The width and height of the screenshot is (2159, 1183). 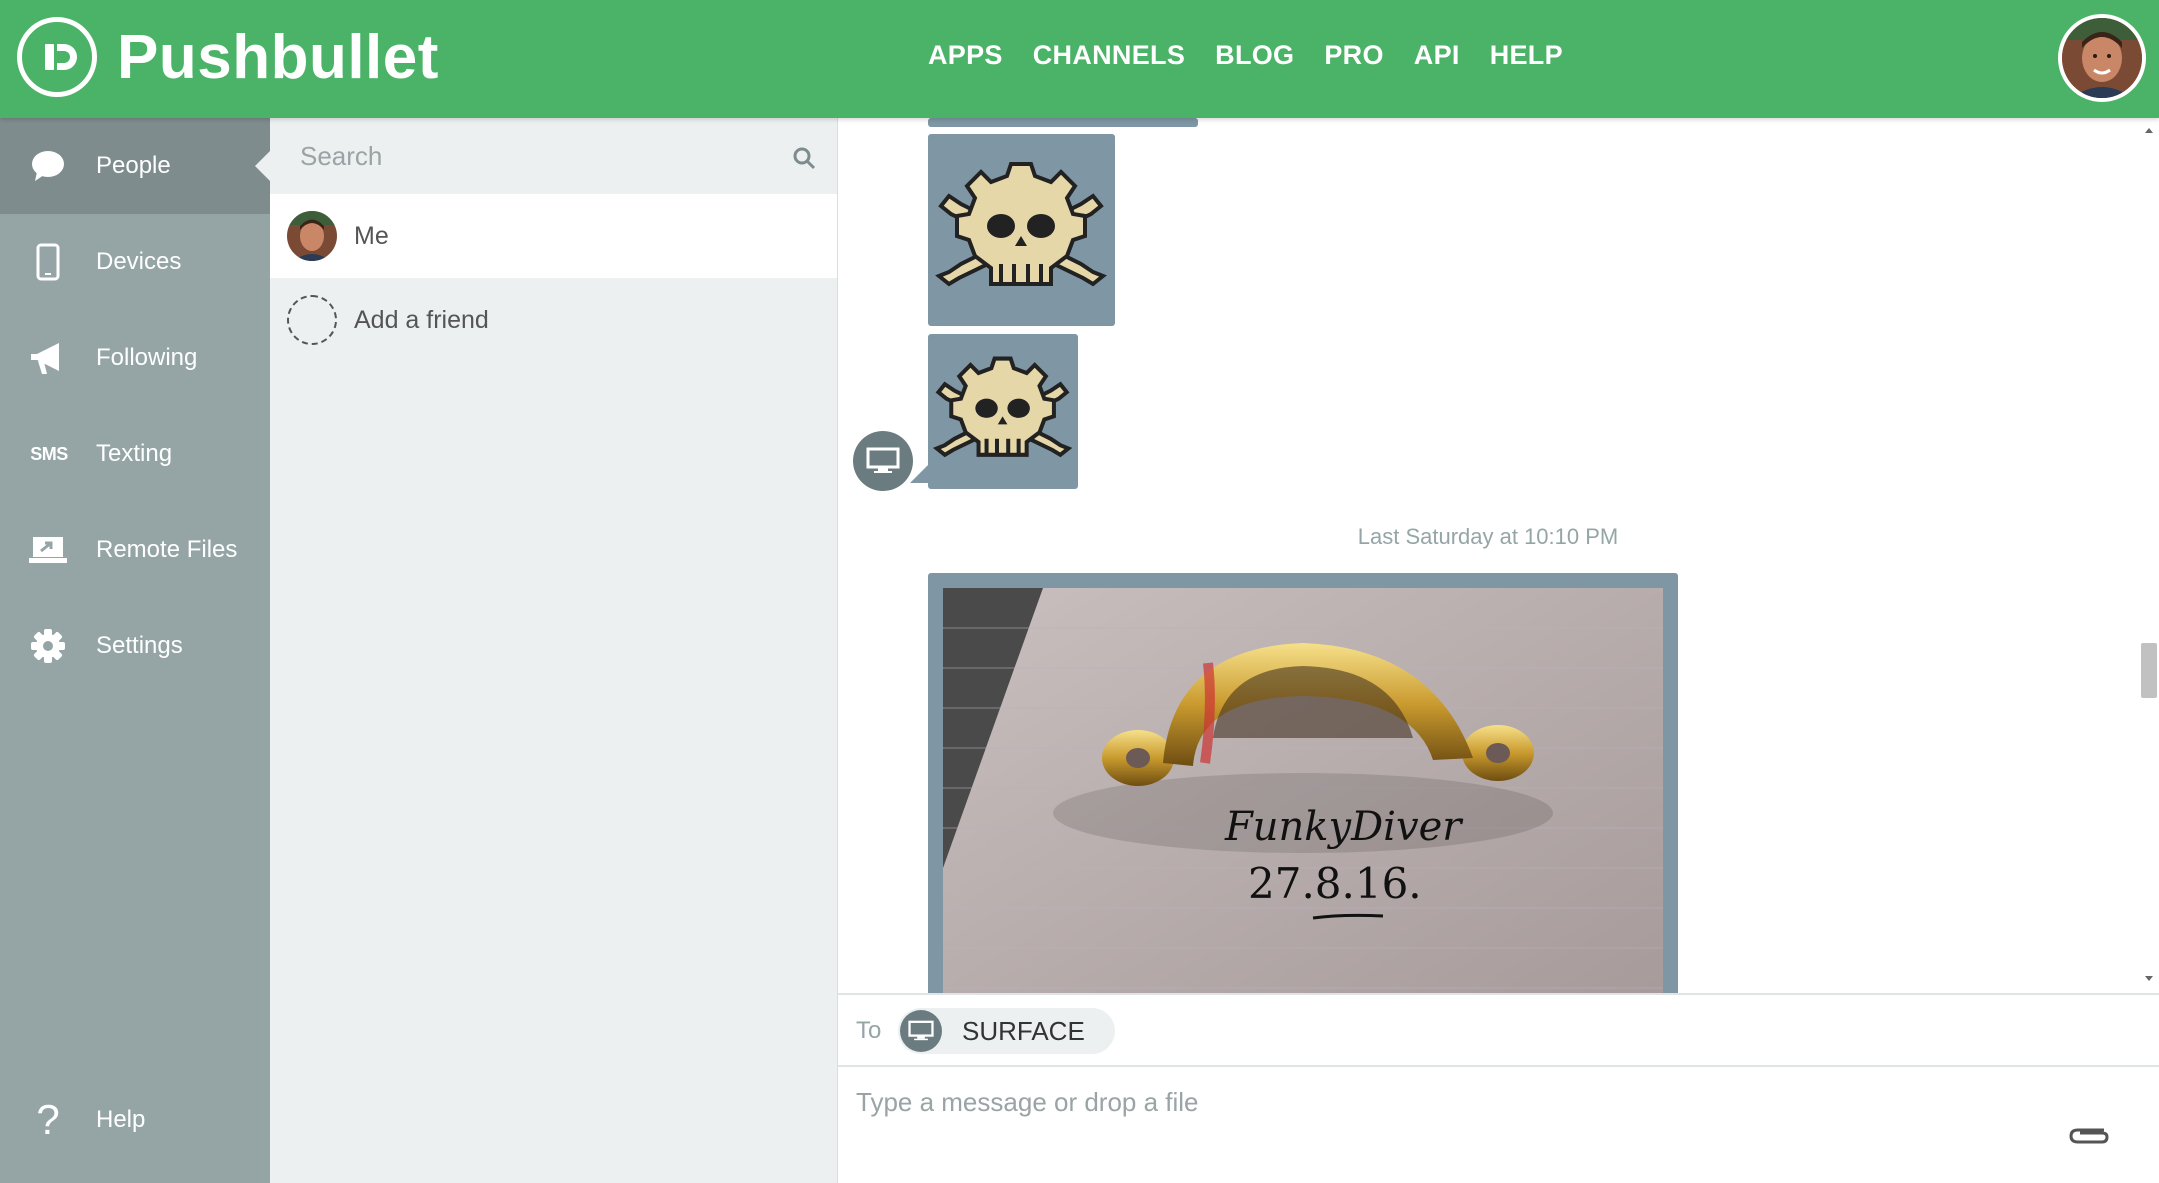 What do you see at coordinates (919, 474) in the screenshot?
I see `bubble-tail` at bounding box center [919, 474].